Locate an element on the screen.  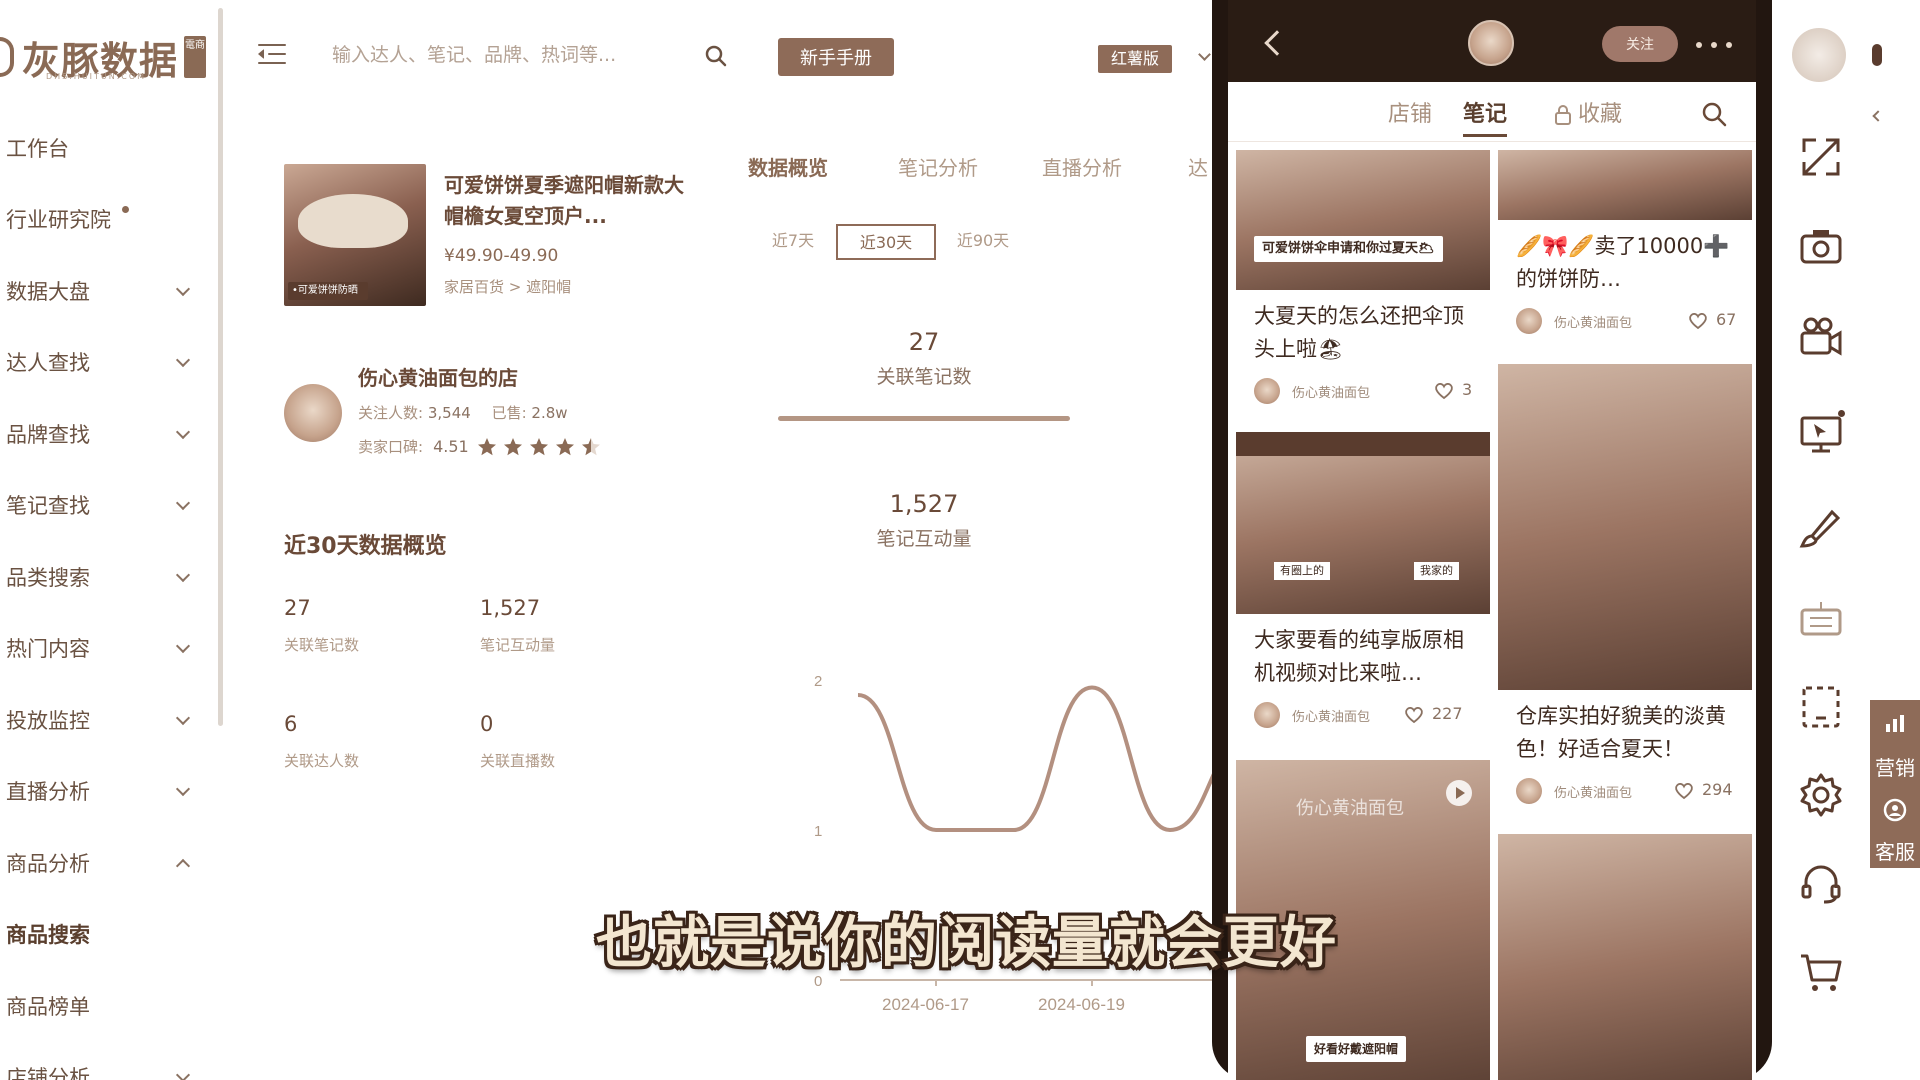
kpi-note-count: 27 关联笔记数 is located at coordinates (924, 358).